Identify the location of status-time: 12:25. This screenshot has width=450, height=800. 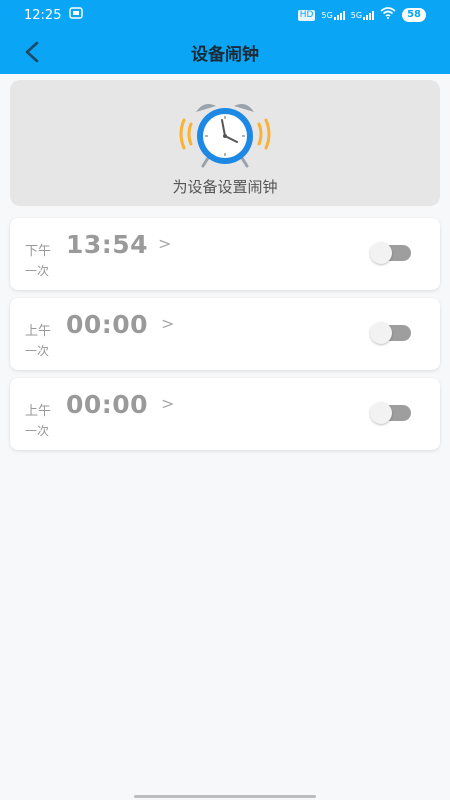
(43, 15).